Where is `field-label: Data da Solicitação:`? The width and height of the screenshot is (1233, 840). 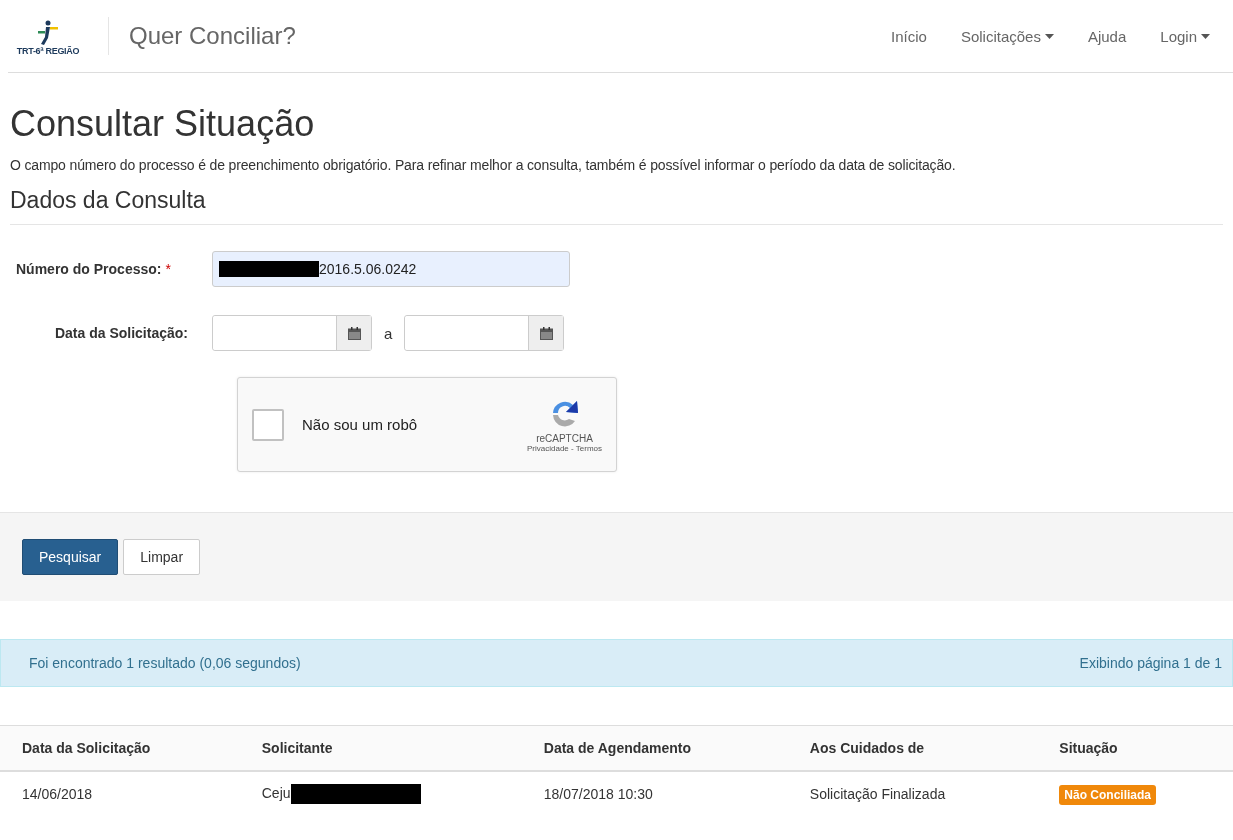
field-label: Data da Solicitação: is located at coordinates (121, 333).